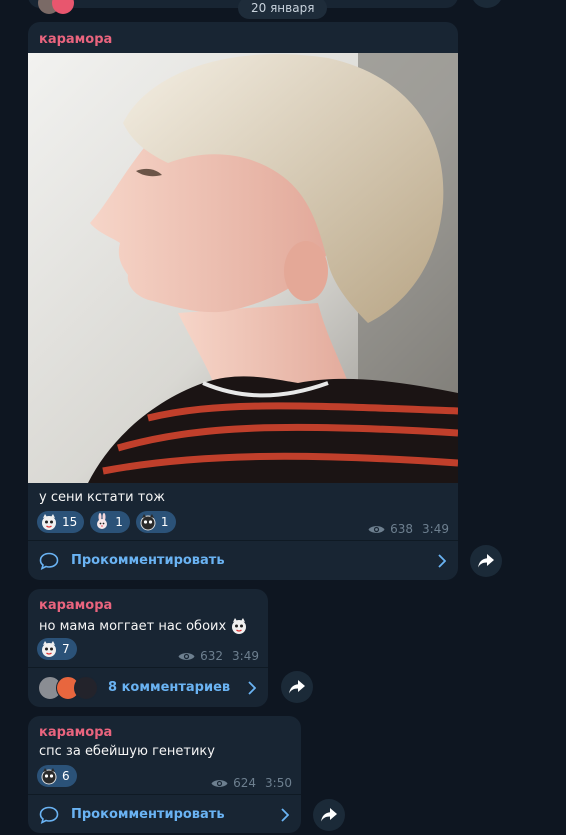 The image size is (566, 835). I want to click on reaction-count: 6, so click(66, 776).